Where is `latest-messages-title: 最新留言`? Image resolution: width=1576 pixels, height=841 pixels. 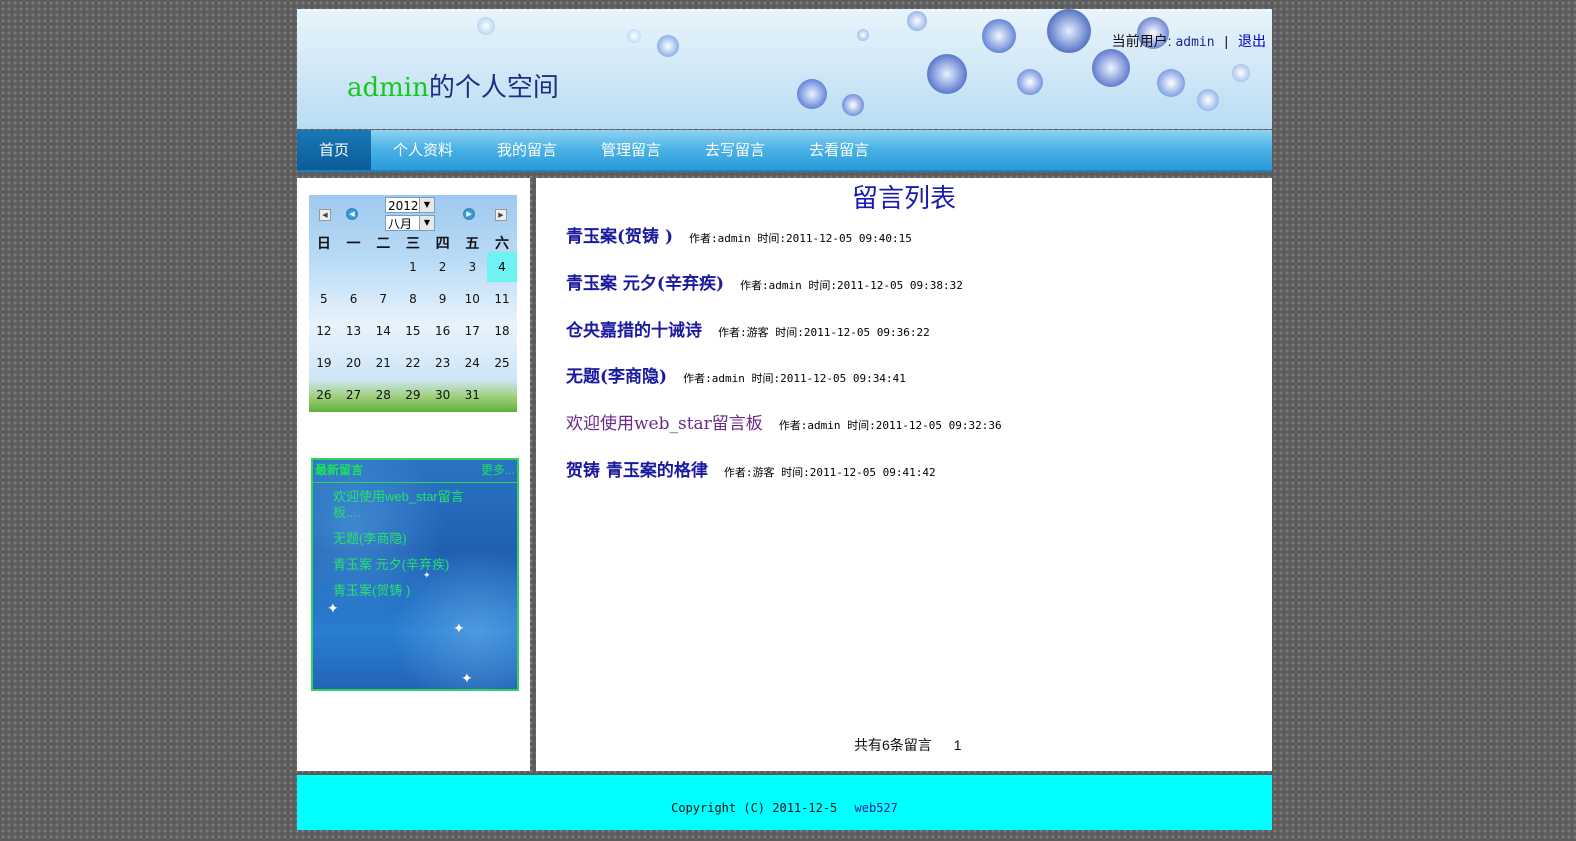
latest-messages-title: 最新留言 is located at coordinates (339, 470).